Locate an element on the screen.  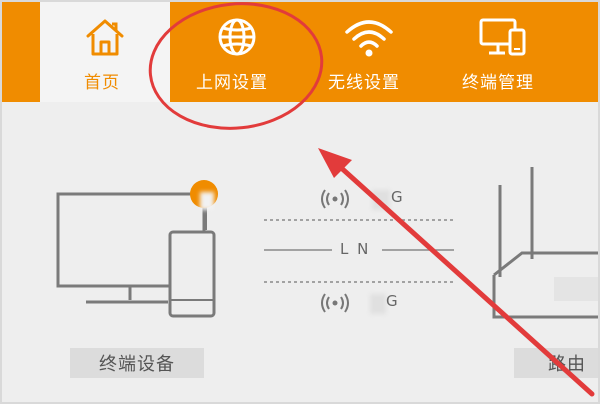
wireless-signal-icon-bottom is located at coordinates (335, 303).